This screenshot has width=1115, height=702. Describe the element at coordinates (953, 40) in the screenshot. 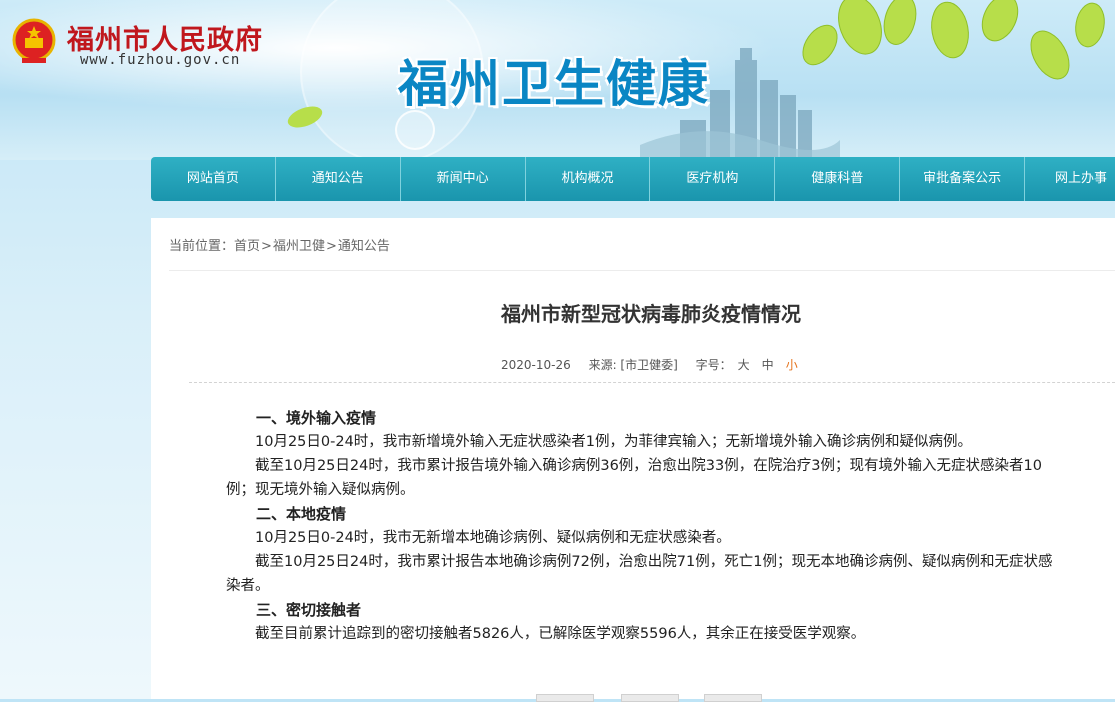

I see `decor-leaves-illustration` at that location.